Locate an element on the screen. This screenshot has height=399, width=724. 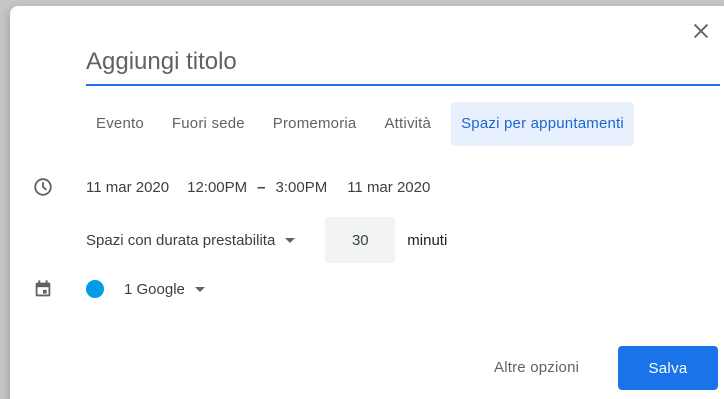
title-input is located at coordinates (403, 65).